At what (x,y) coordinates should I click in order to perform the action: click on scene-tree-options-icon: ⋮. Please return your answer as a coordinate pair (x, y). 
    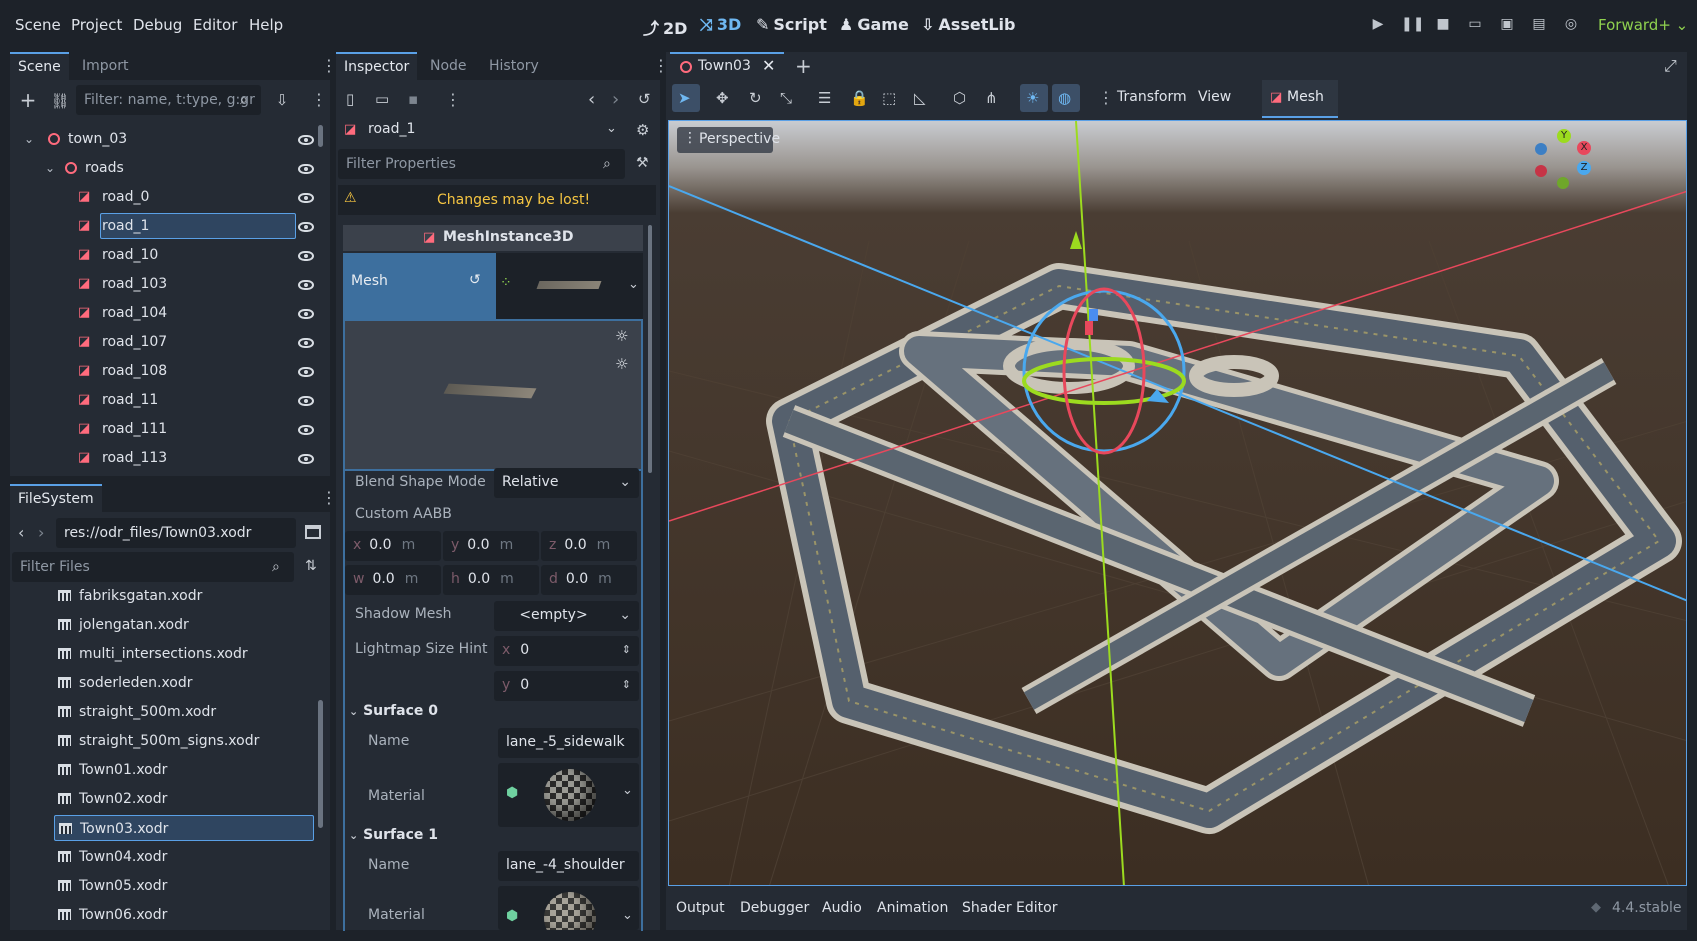
    Looking at the image, I should click on (319, 100).